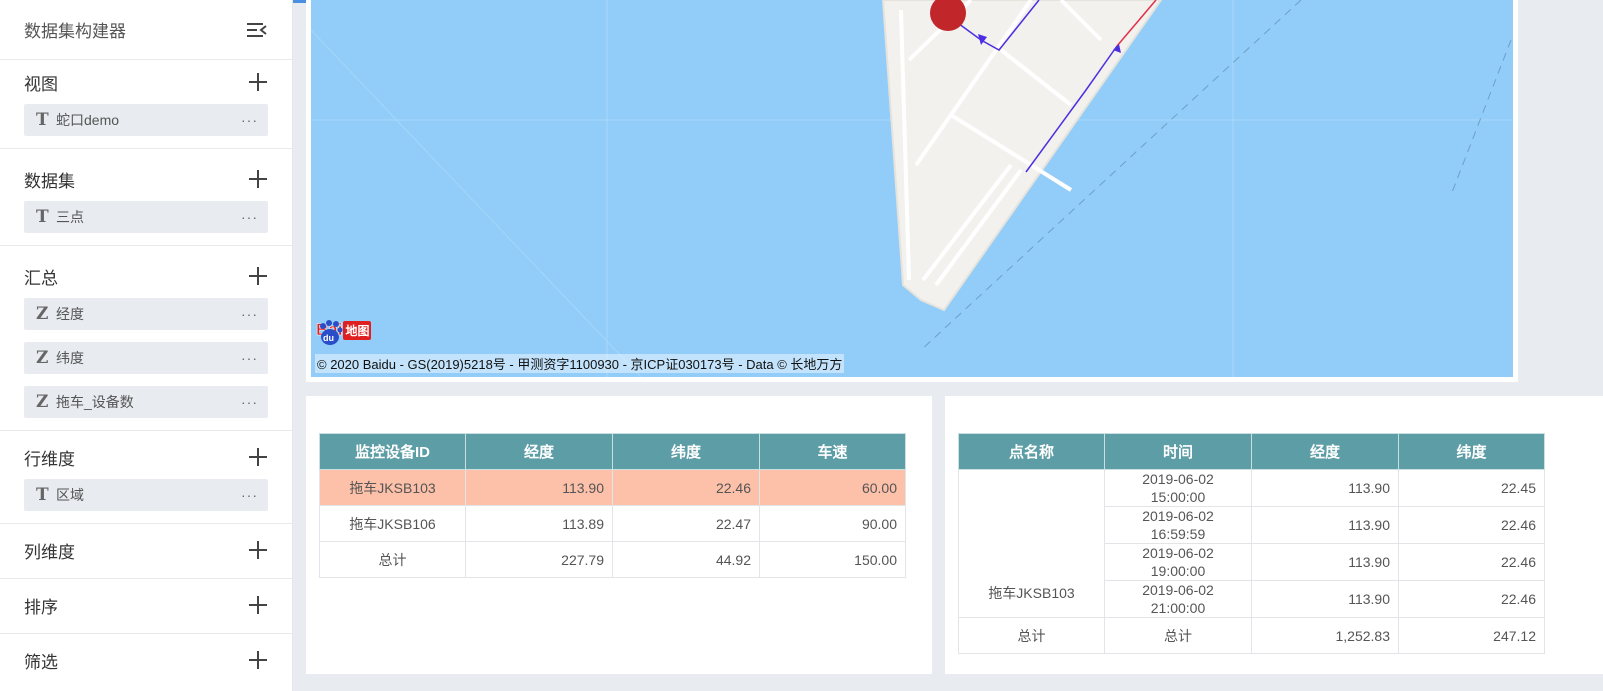 This screenshot has height=691, width=1603. I want to click on section-title-view: 视图, so click(41, 84).